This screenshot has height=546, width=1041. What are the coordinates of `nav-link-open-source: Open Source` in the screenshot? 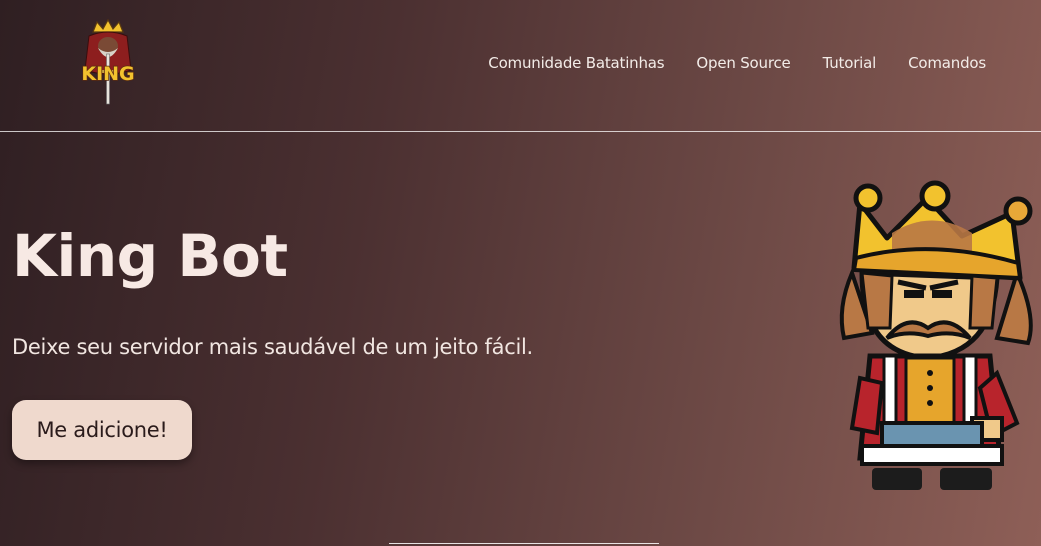 It's located at (743, 63).